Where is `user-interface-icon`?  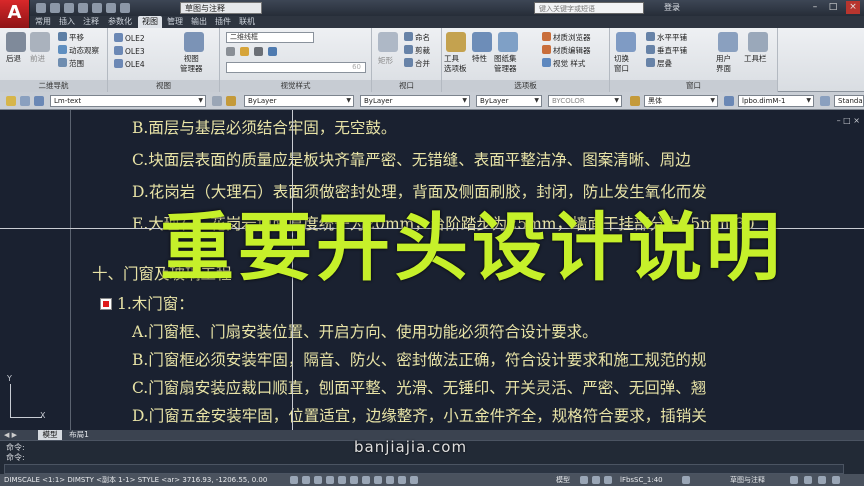 user-interface-icon is located at coordinates (728, 42).